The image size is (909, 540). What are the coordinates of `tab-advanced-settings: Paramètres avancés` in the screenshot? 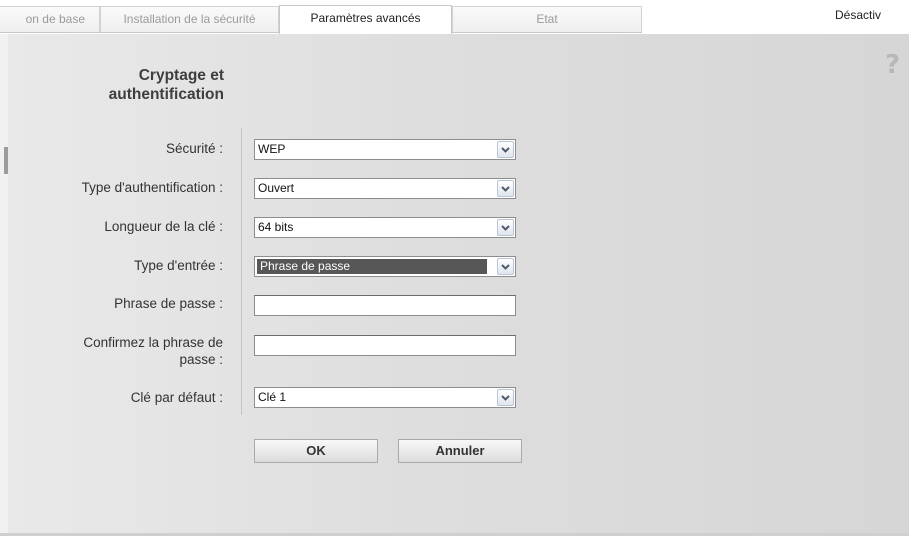 It's located at (365, 19).